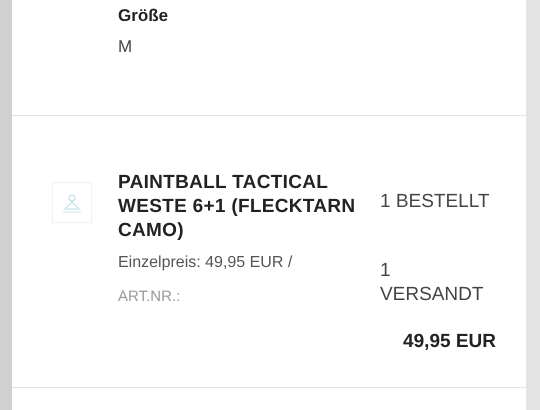 This screenshot has height=410, width=540. Describe the element at coordinates (144, 16) in the screenshot. I see `option-label: Größe` at that location.